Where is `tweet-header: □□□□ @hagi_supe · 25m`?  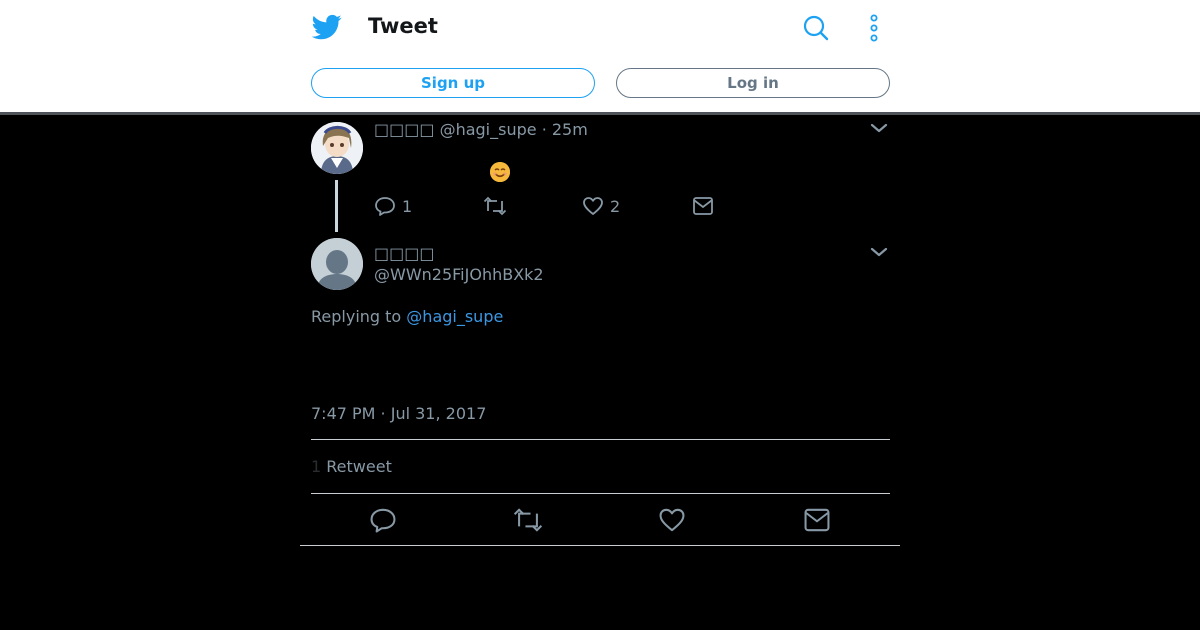
tweet-header: □□□□ @hagi_supe · 25m is located at coordinates (481, 129).